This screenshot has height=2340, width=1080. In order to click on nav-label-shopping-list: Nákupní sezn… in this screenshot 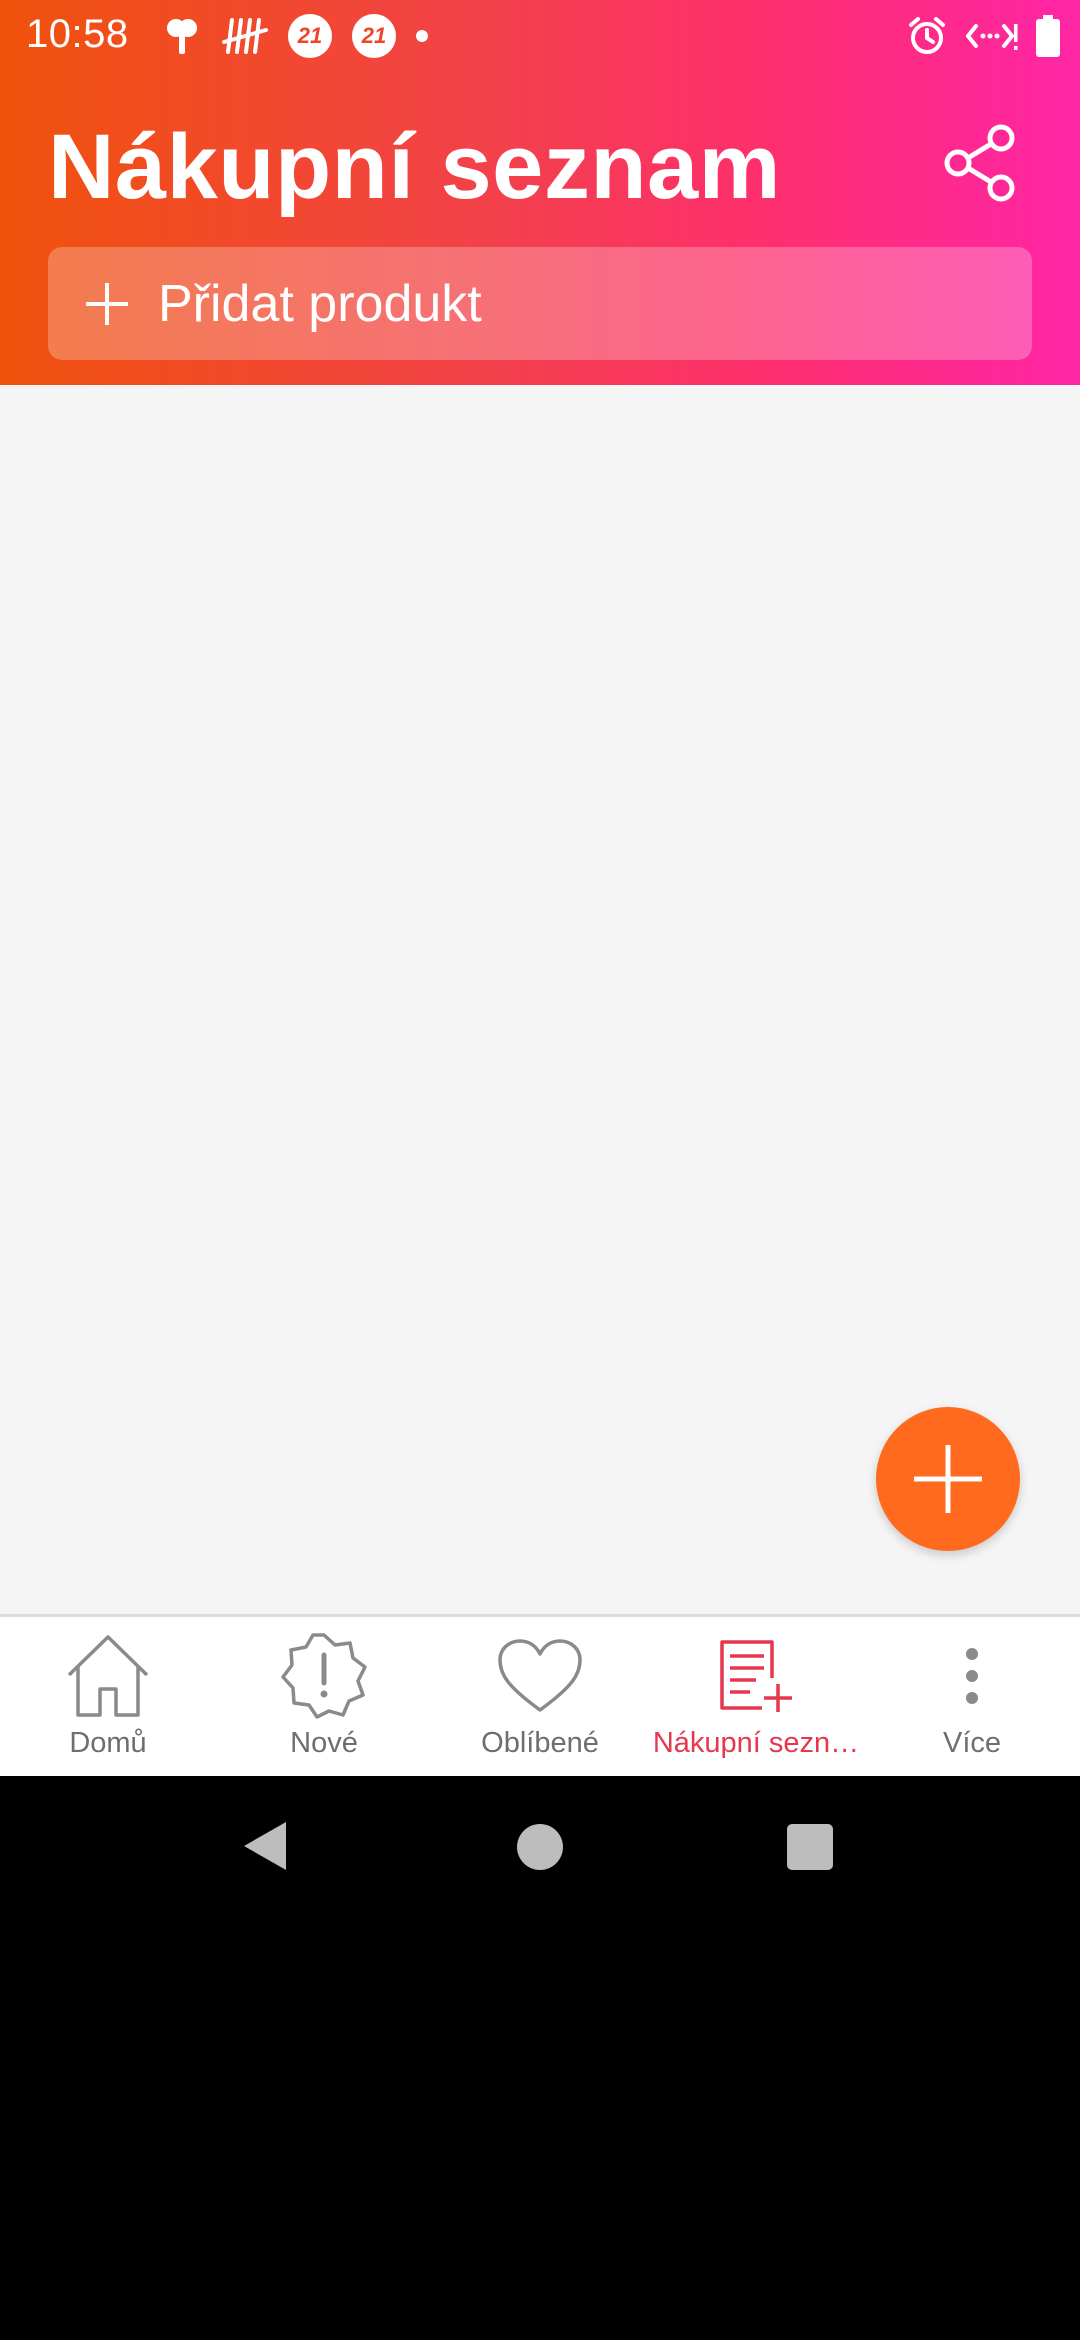, I will do `click(756, 1743)`.